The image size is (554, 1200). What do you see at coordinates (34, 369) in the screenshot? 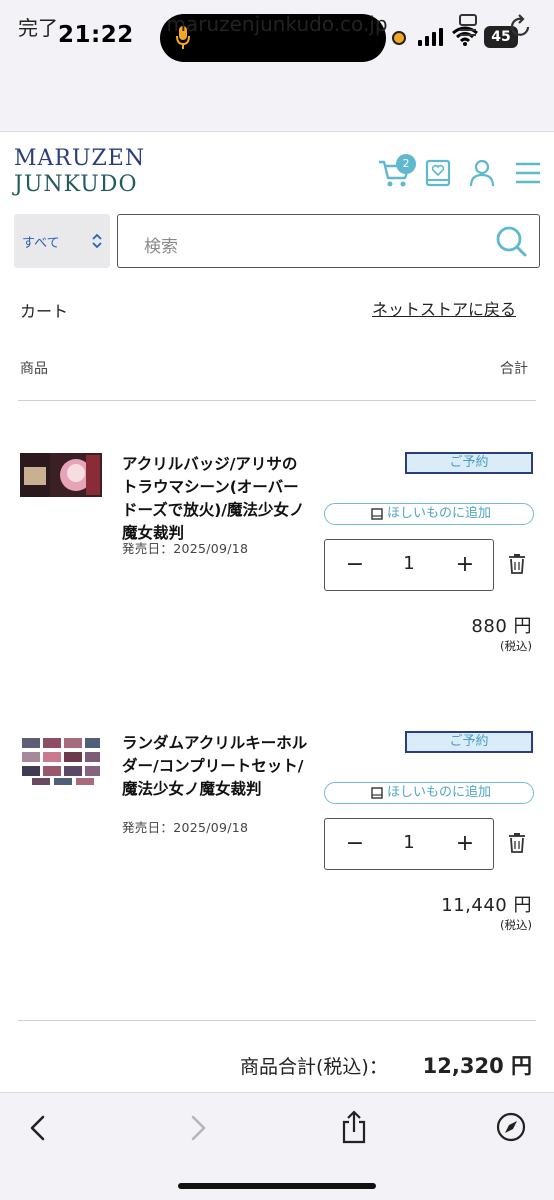
I see `column-header-product: 商品` at bounding box center [34, 369].